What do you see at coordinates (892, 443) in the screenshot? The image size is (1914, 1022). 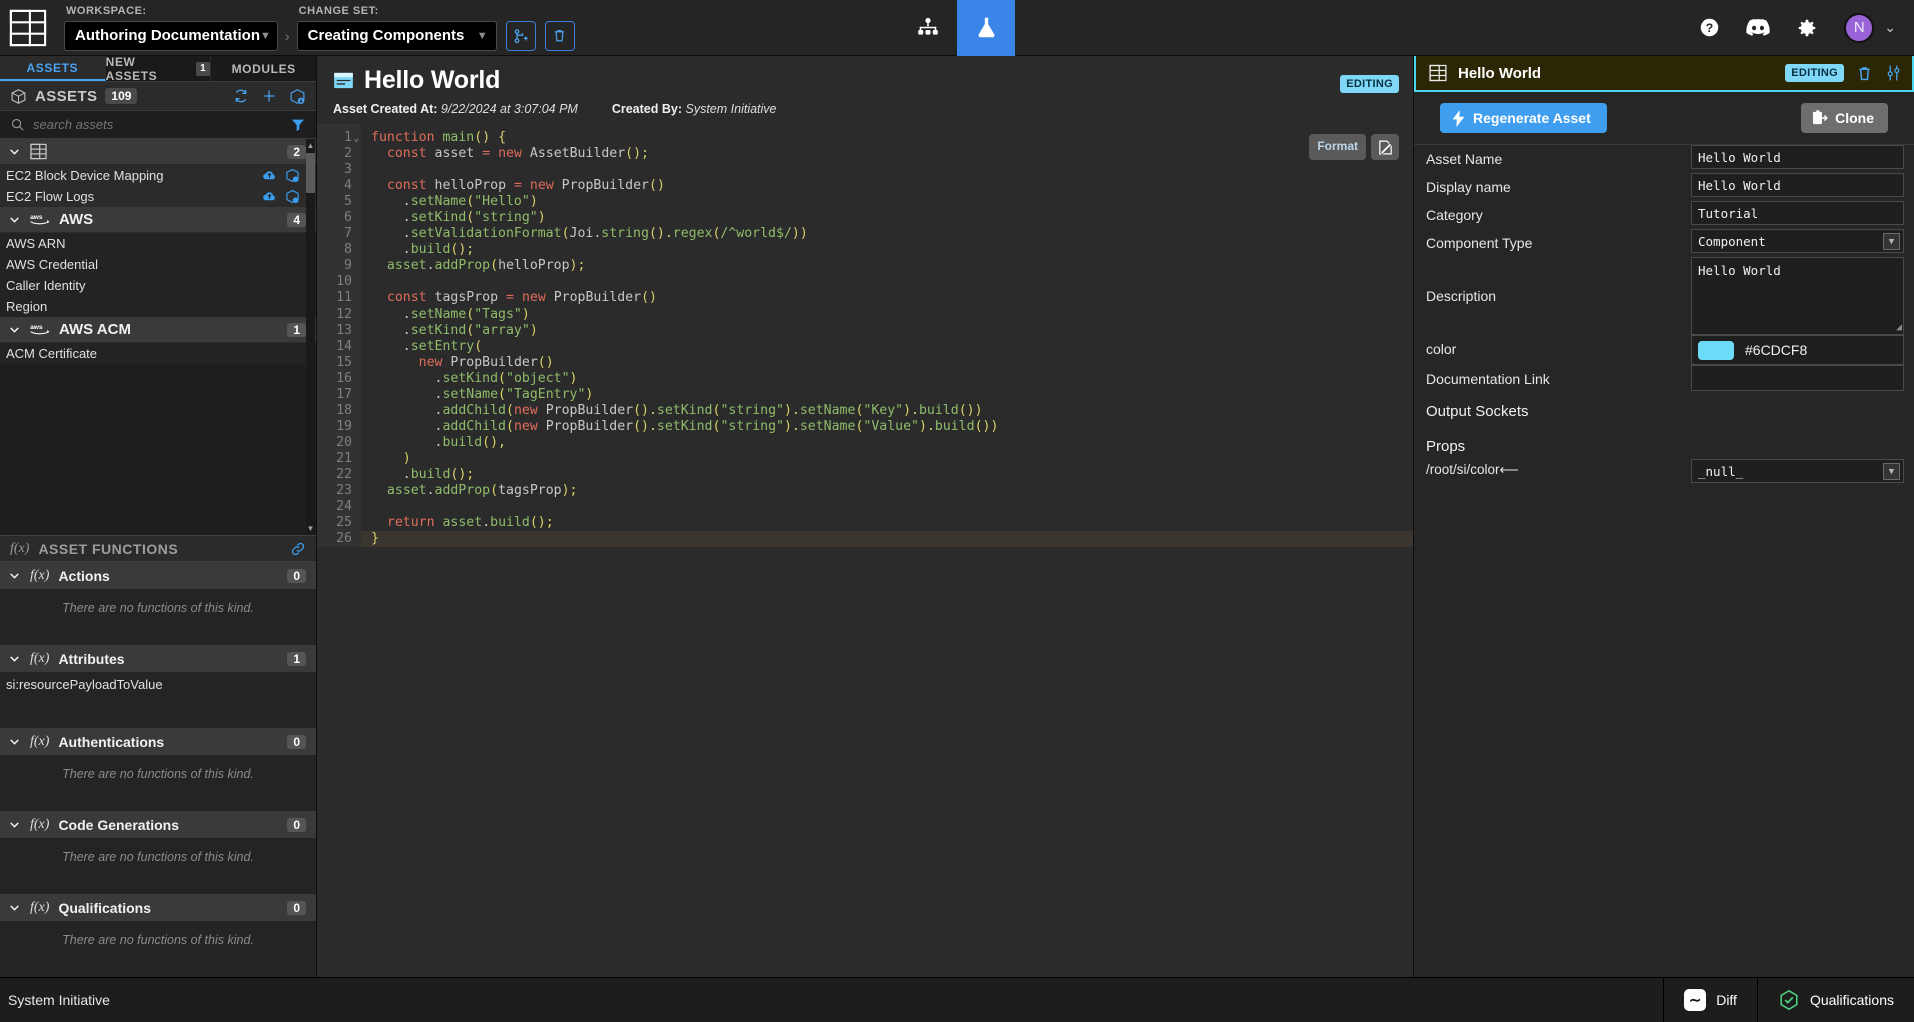 I see `code-line: .build(),` at bounding box center [892, 443].